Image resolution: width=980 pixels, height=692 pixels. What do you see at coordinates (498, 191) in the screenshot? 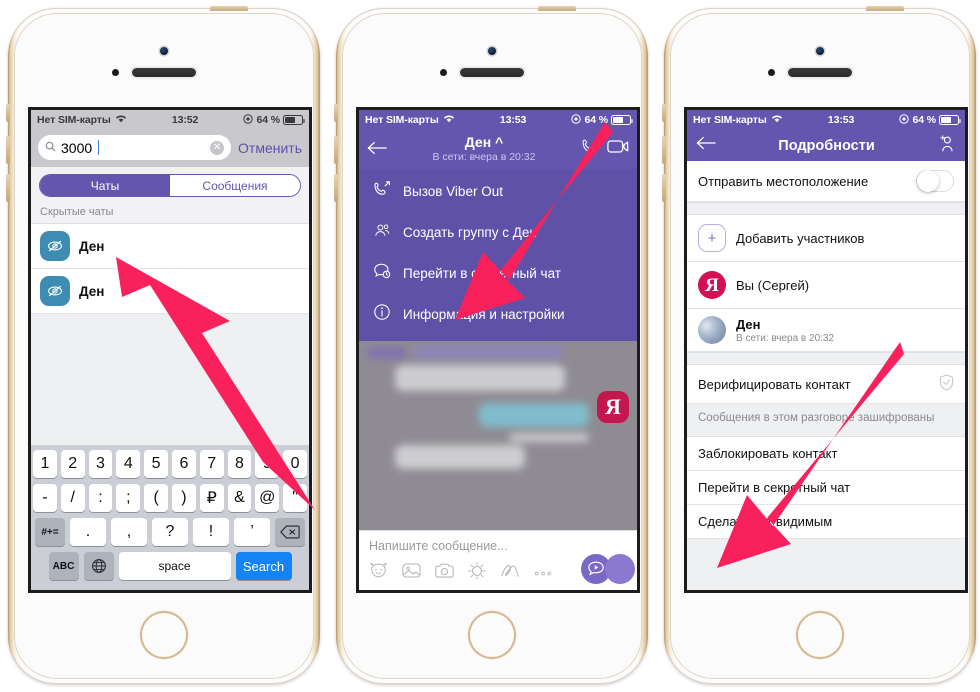
I see `menu-item-viber-out: Вызов Viber Out` at bounding box center [498, 191].